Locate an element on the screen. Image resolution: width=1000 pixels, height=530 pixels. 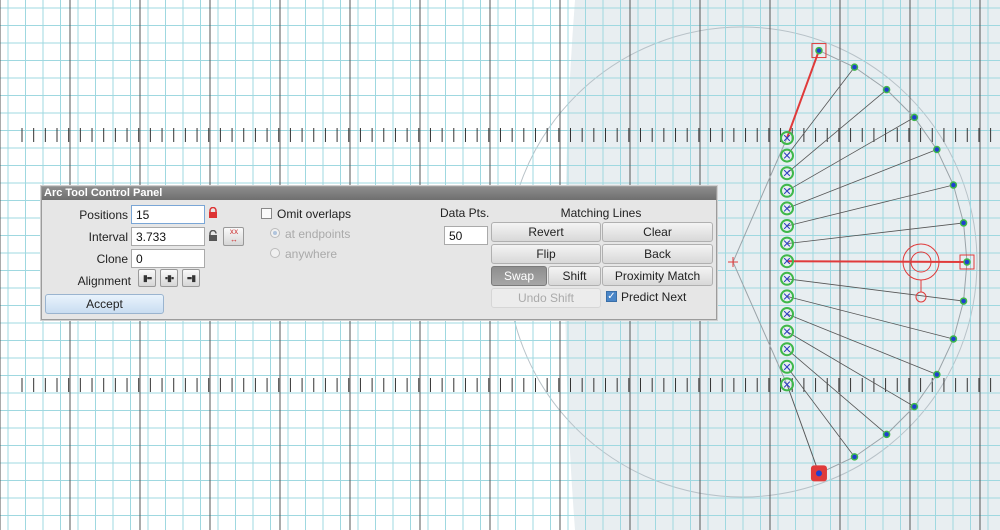
panel-title: Arc Tool Control Panel is located at coordinates (379, 193).